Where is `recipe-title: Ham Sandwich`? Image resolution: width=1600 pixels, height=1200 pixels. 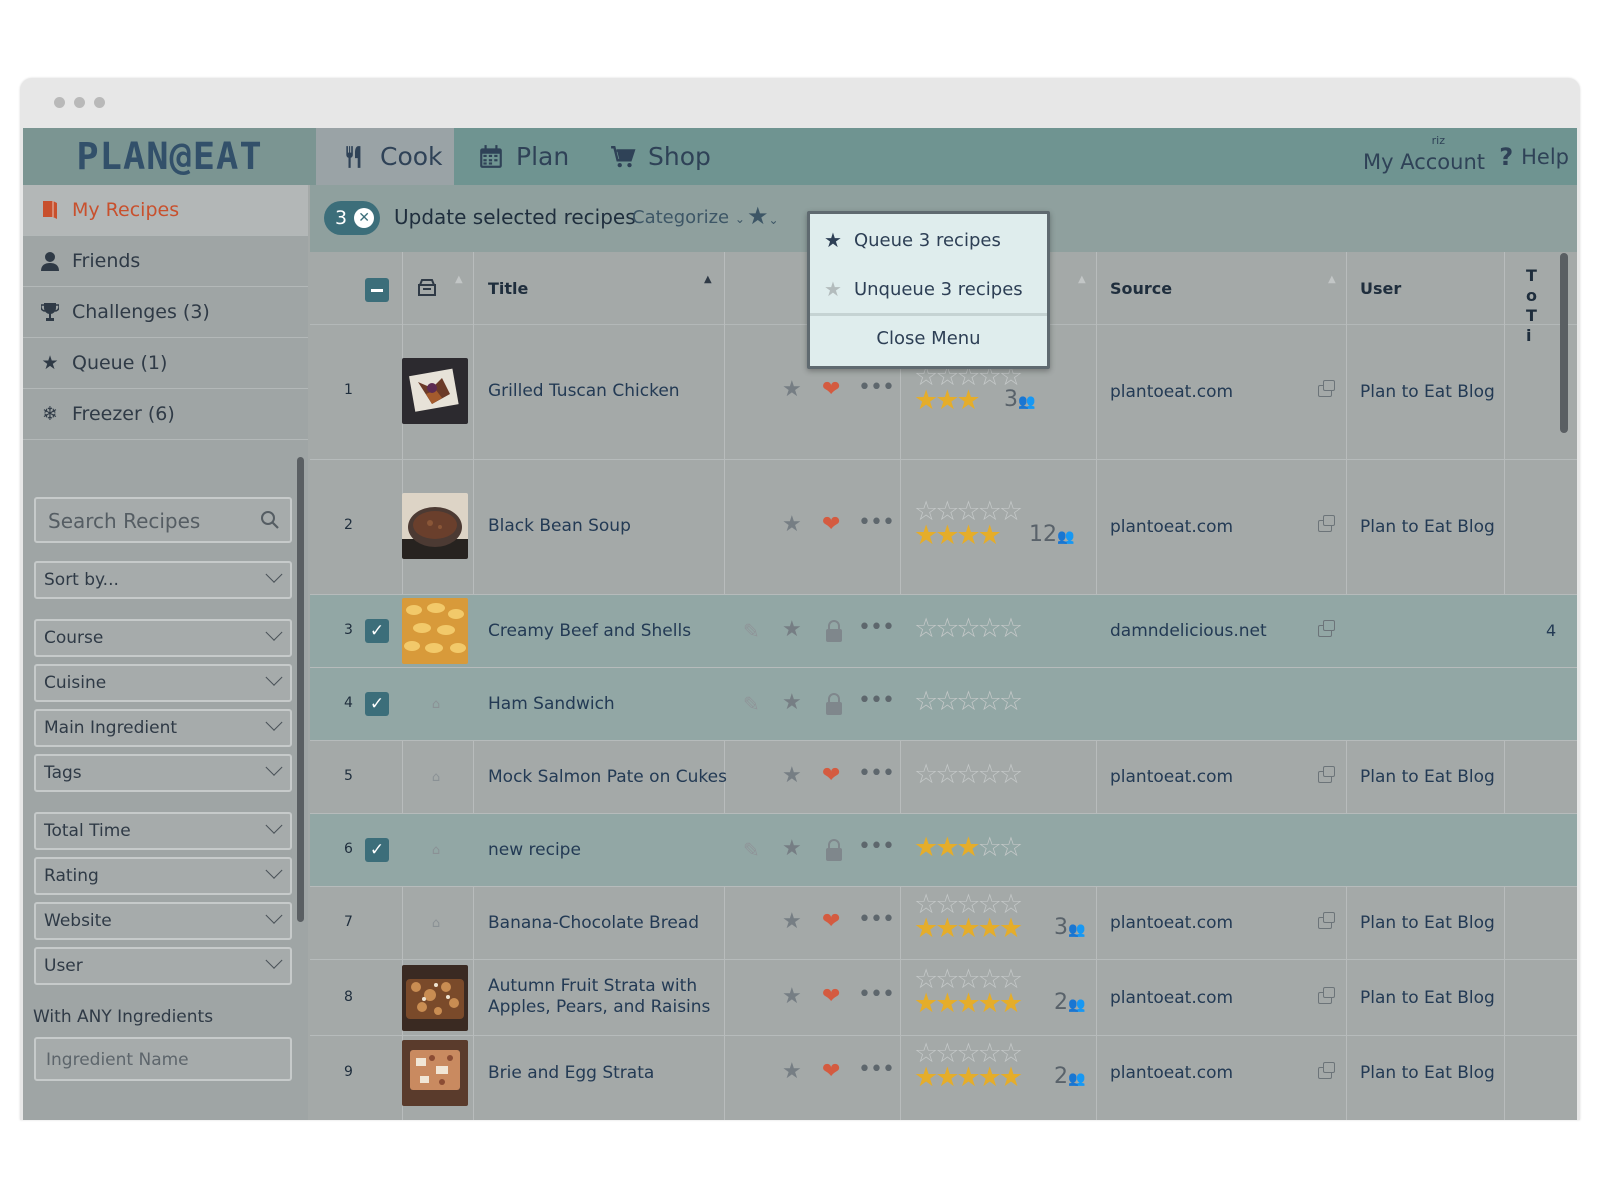
recipe-title: Ham Sandwich is located at coordinates (608, 704).